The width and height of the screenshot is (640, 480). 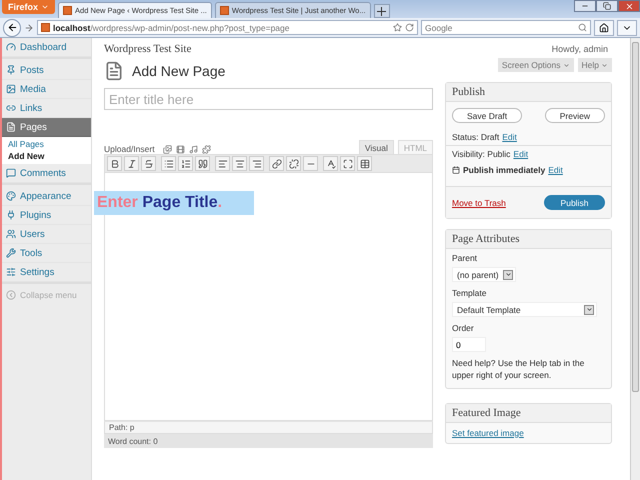 I want to click on comment-icon, so click(x=11, y=173).